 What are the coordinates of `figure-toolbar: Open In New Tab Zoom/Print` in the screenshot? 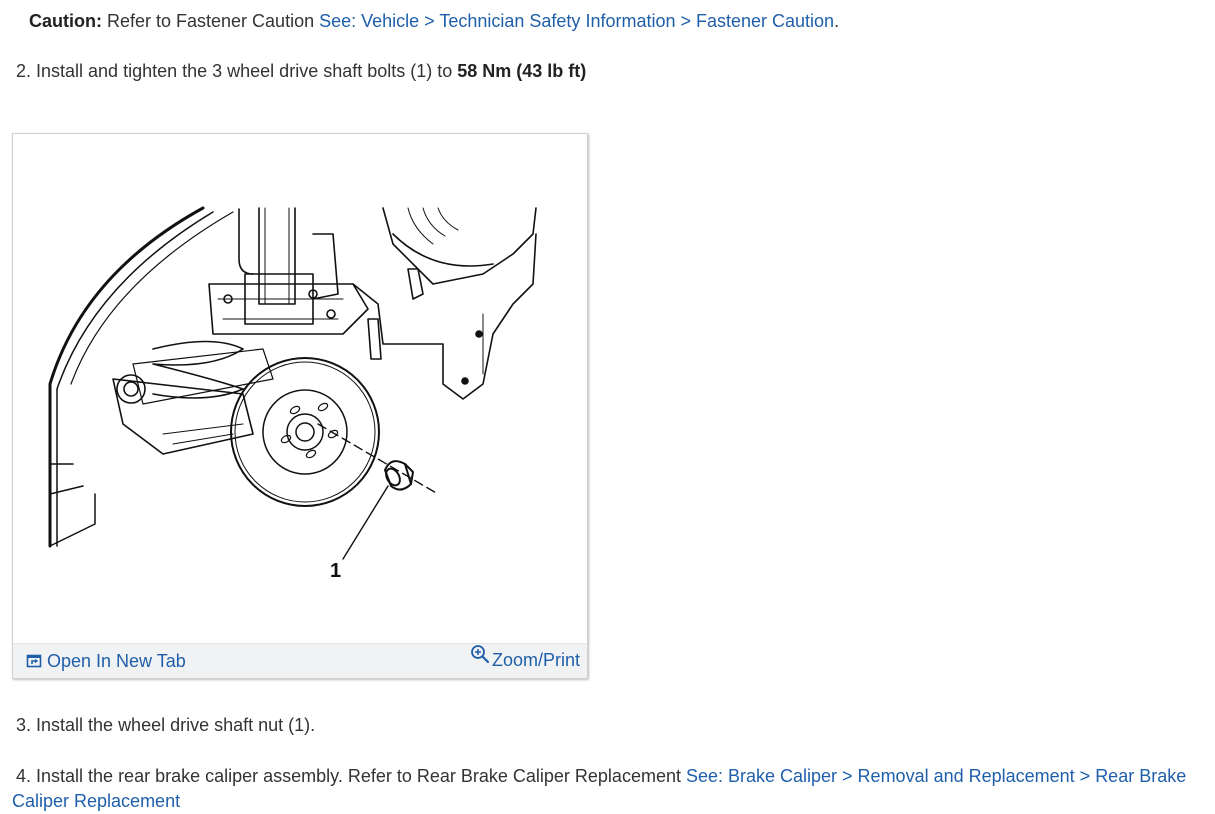 It's located at (300, 660).